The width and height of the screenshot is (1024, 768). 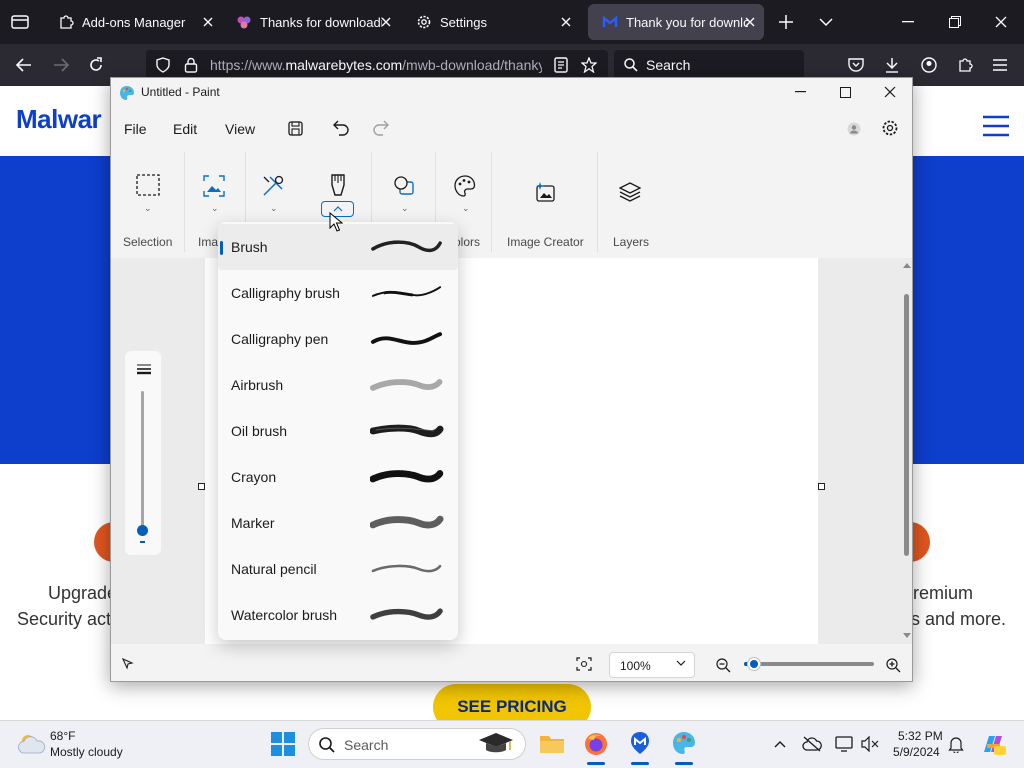 What do you see at coordinates (496, 744) in the screenshot?
I see `graduation-cap-icon` at bounding box center [496, 744].